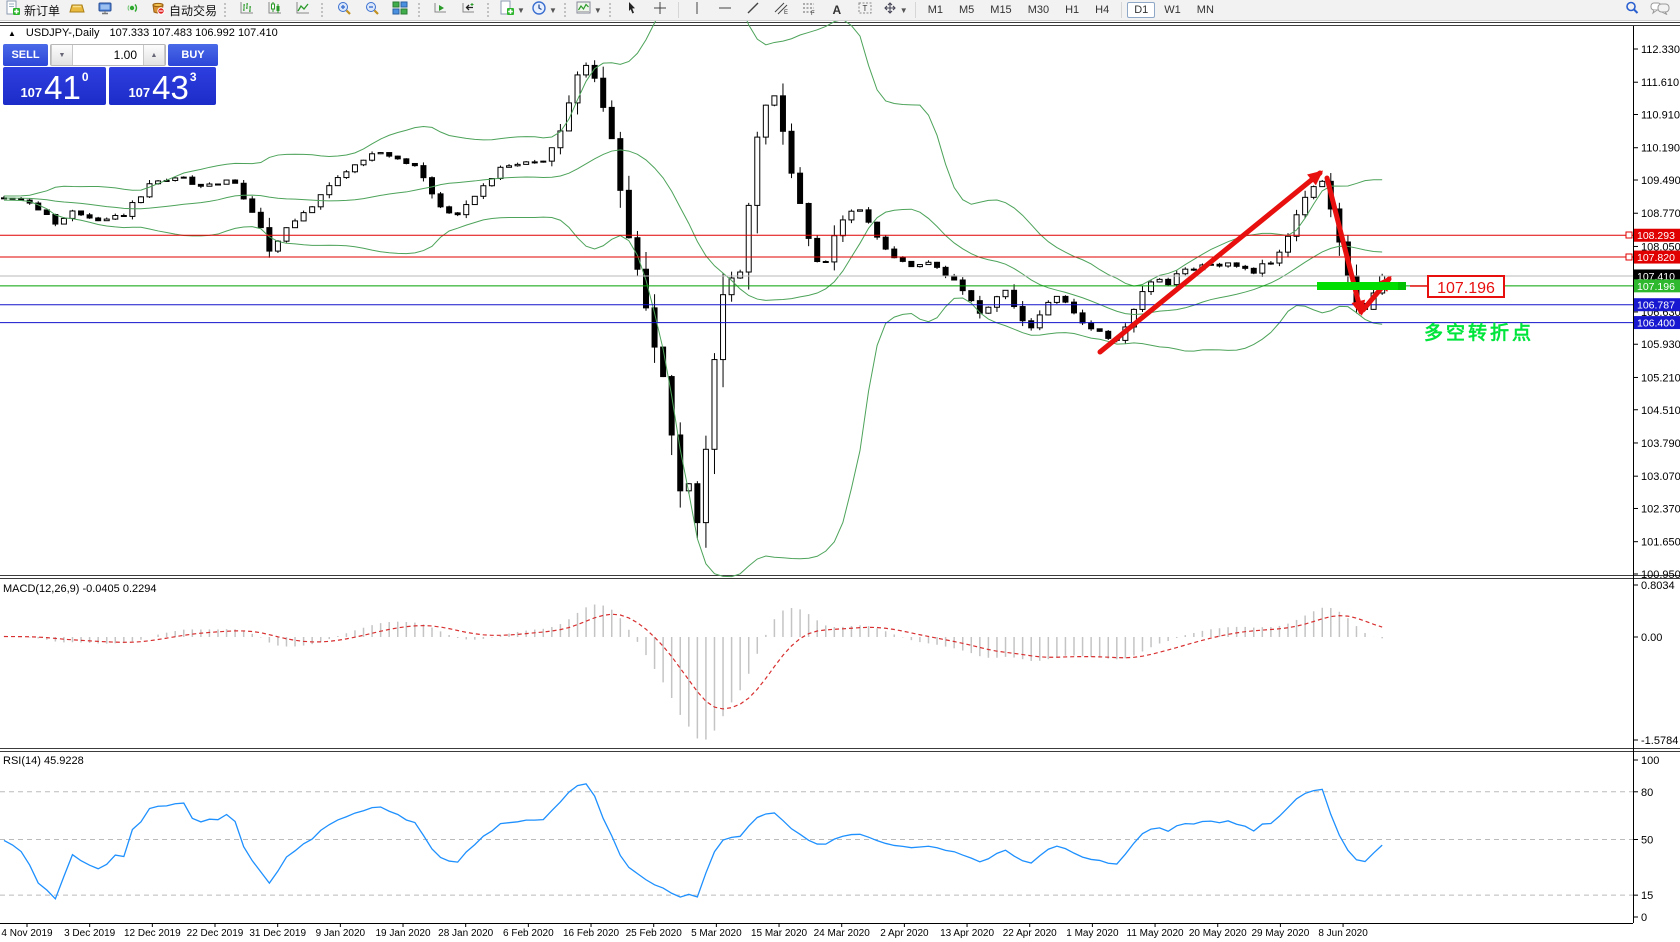  What do you see at coordinates (1632, 10) in the screenshot?
I see `search-button` at bounding box center [1632, 10].